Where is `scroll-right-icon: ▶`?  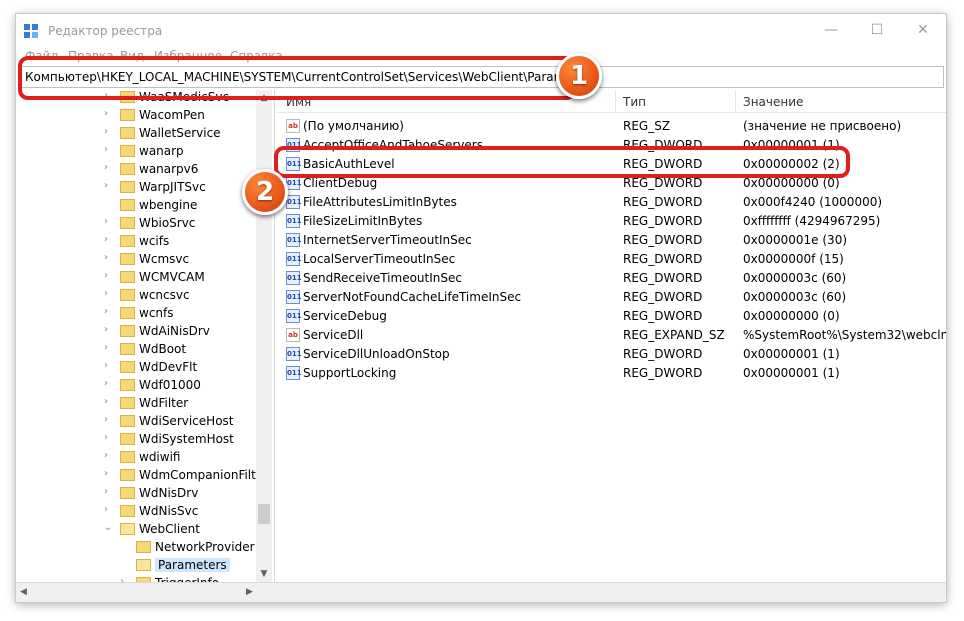 scroll-right-icon: ▶ is located at coordinates (249, 592).